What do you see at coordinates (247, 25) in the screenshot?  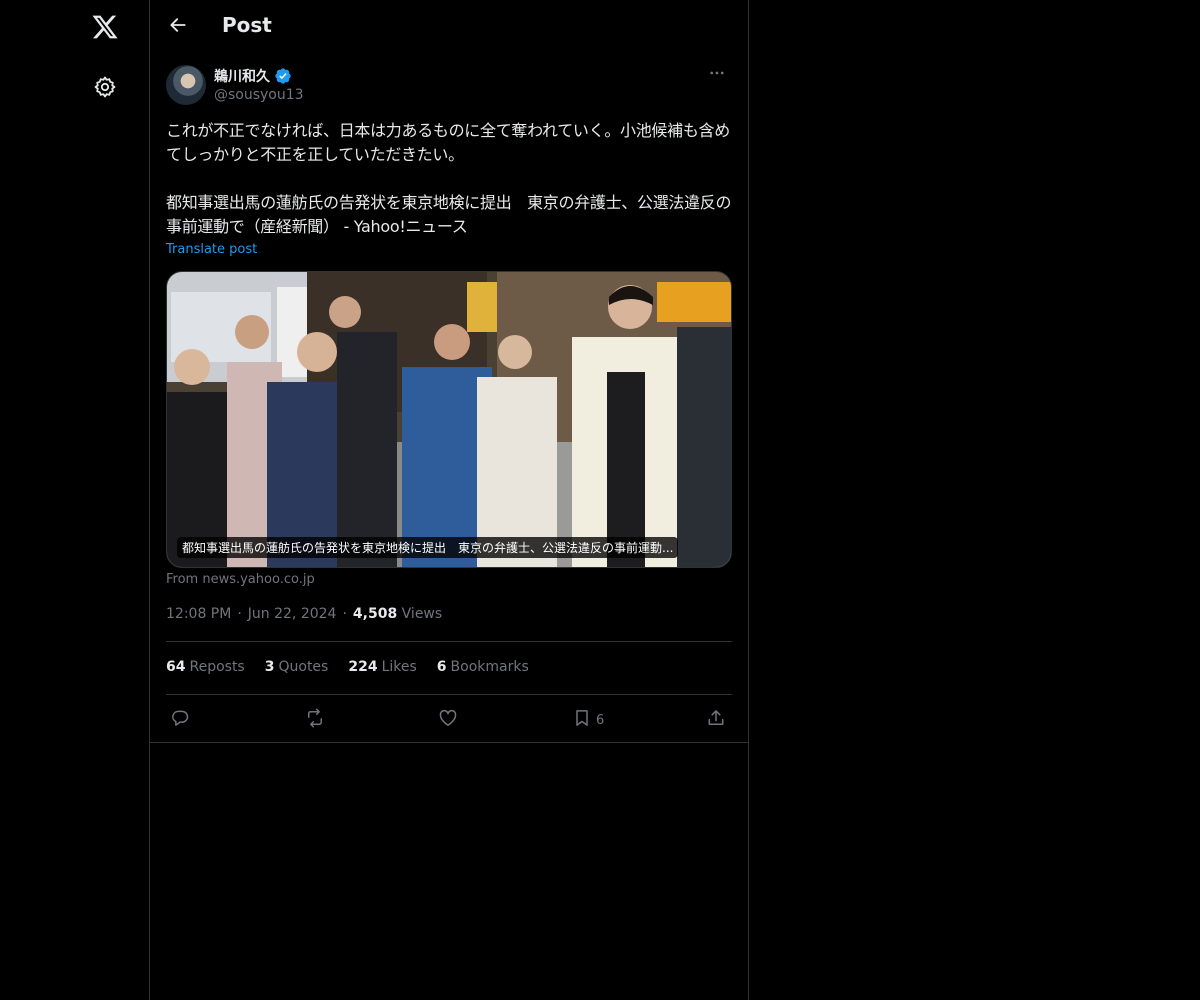 I see `page-title: Post` at bounding box center [247, 25].